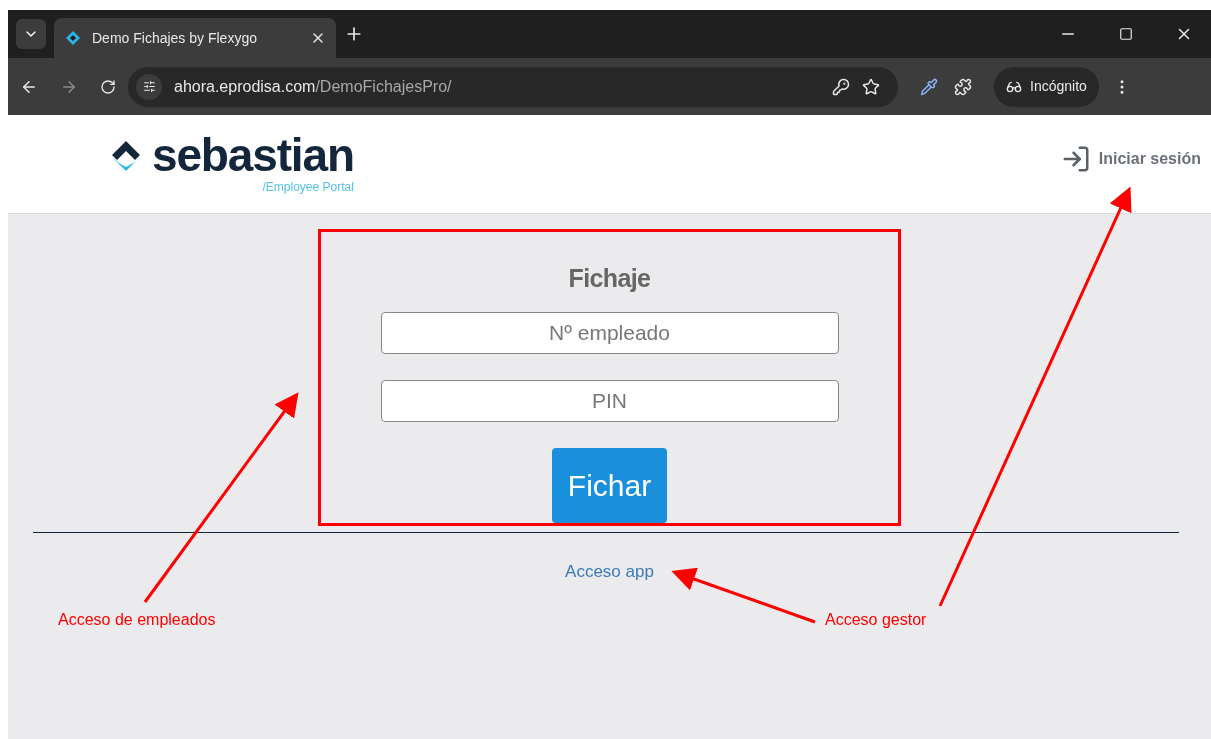  I want to click on fichar-button: Fichar, so click(609, 485).